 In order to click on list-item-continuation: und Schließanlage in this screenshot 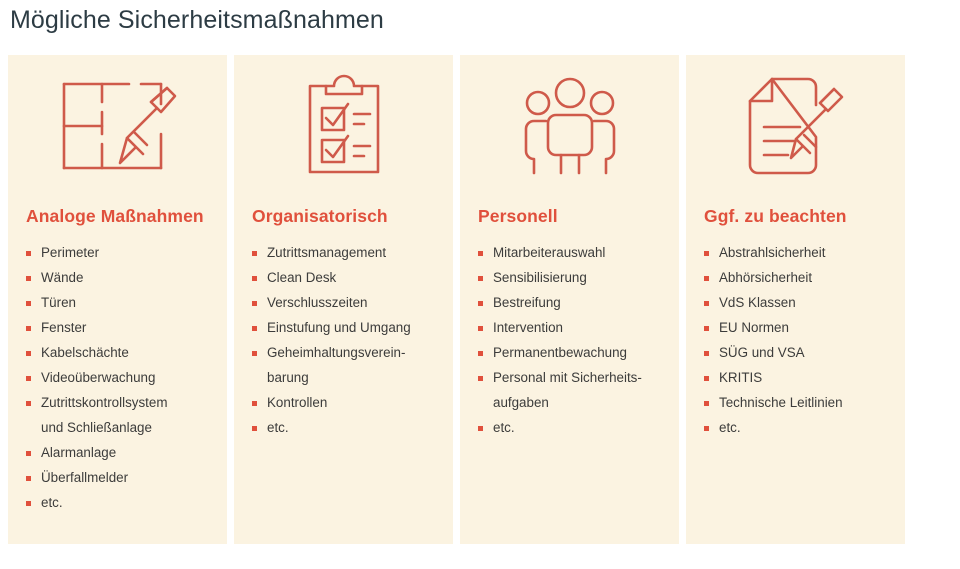, I will do `click(96, 427)`.